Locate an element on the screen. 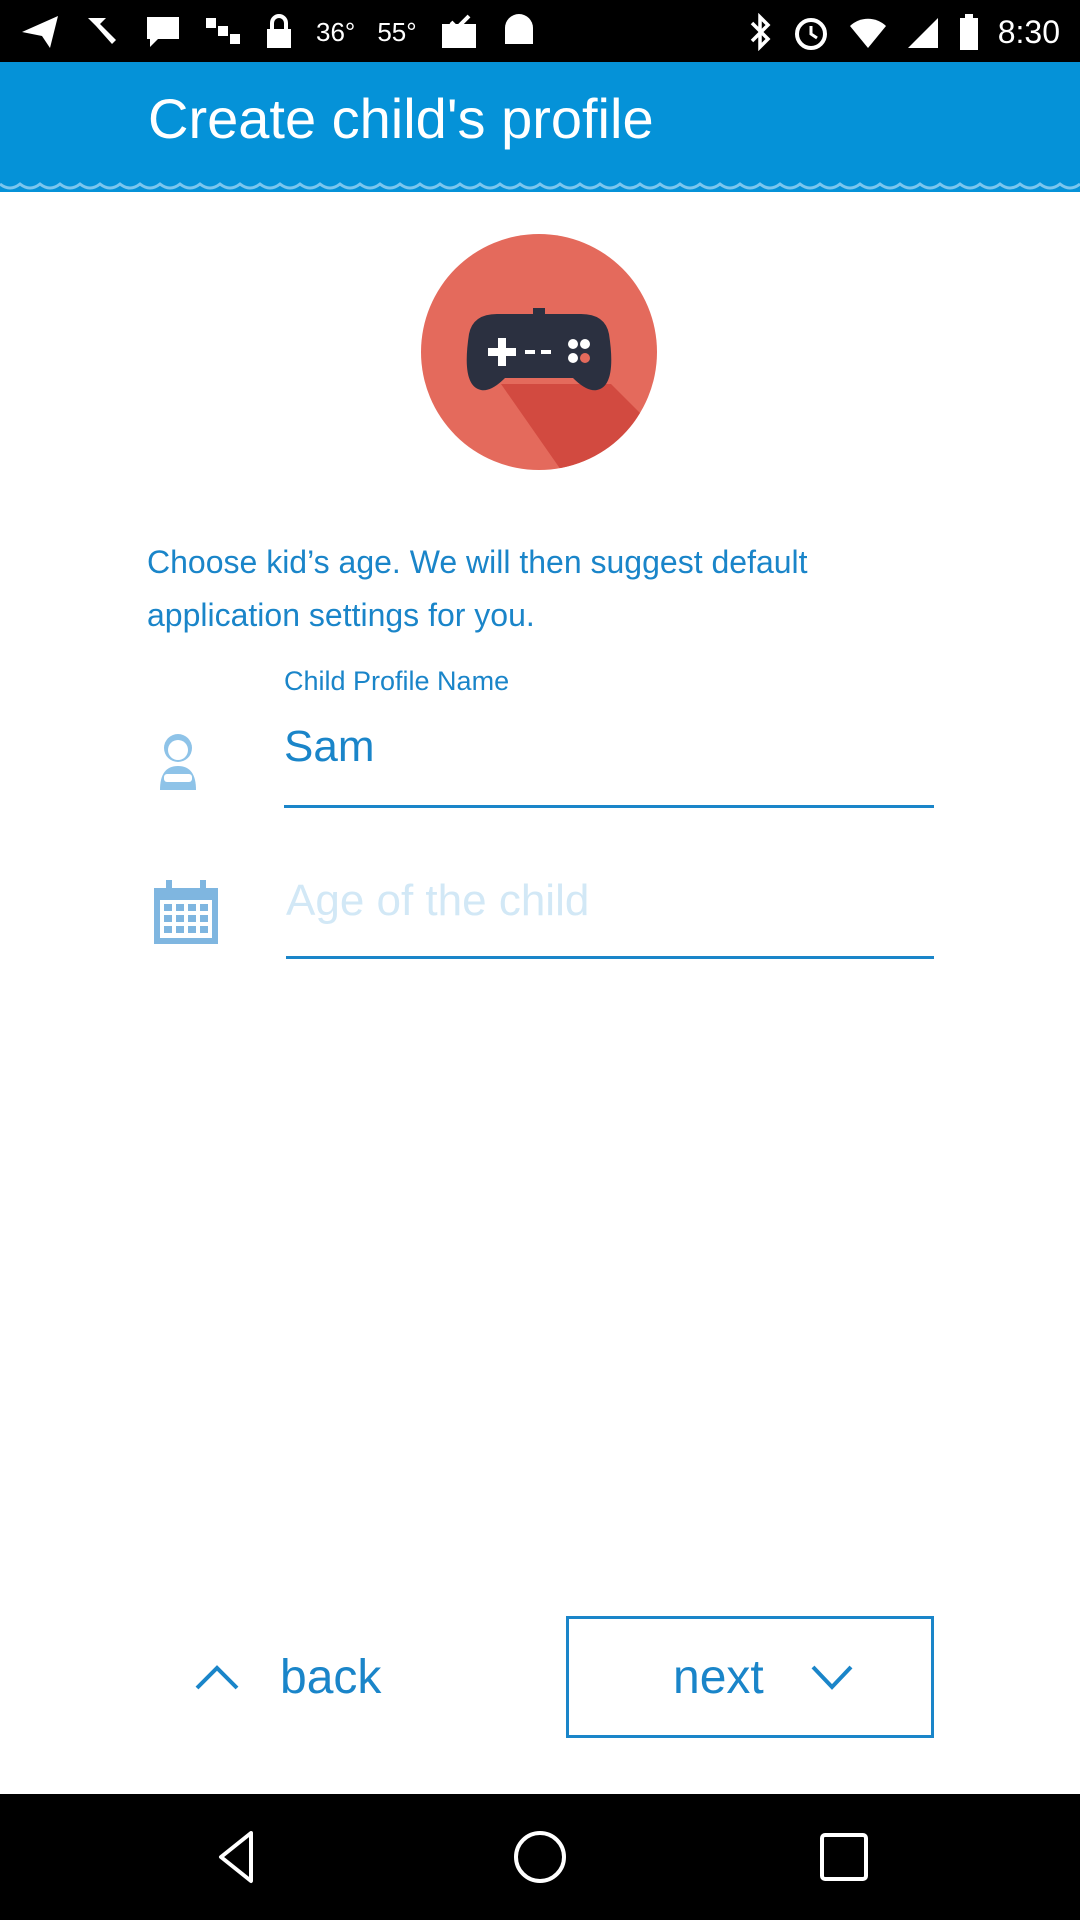 The width and height of the screenshot is (1080, 1920). temperature-reading-1: 36° is located at coordinates (336, 31).